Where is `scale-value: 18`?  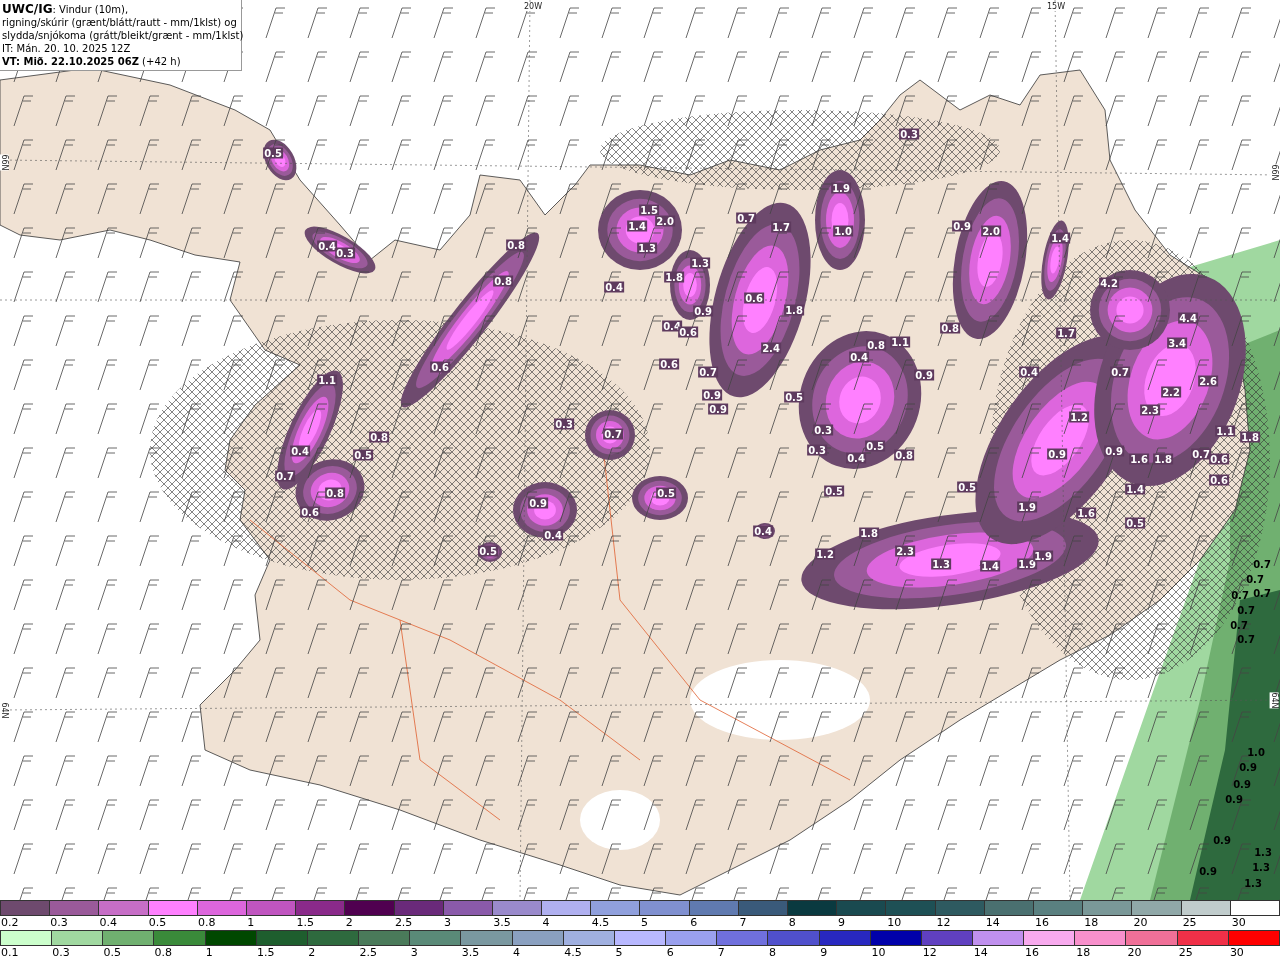 scale-value: 18 is located at coordinates (1083, 952).